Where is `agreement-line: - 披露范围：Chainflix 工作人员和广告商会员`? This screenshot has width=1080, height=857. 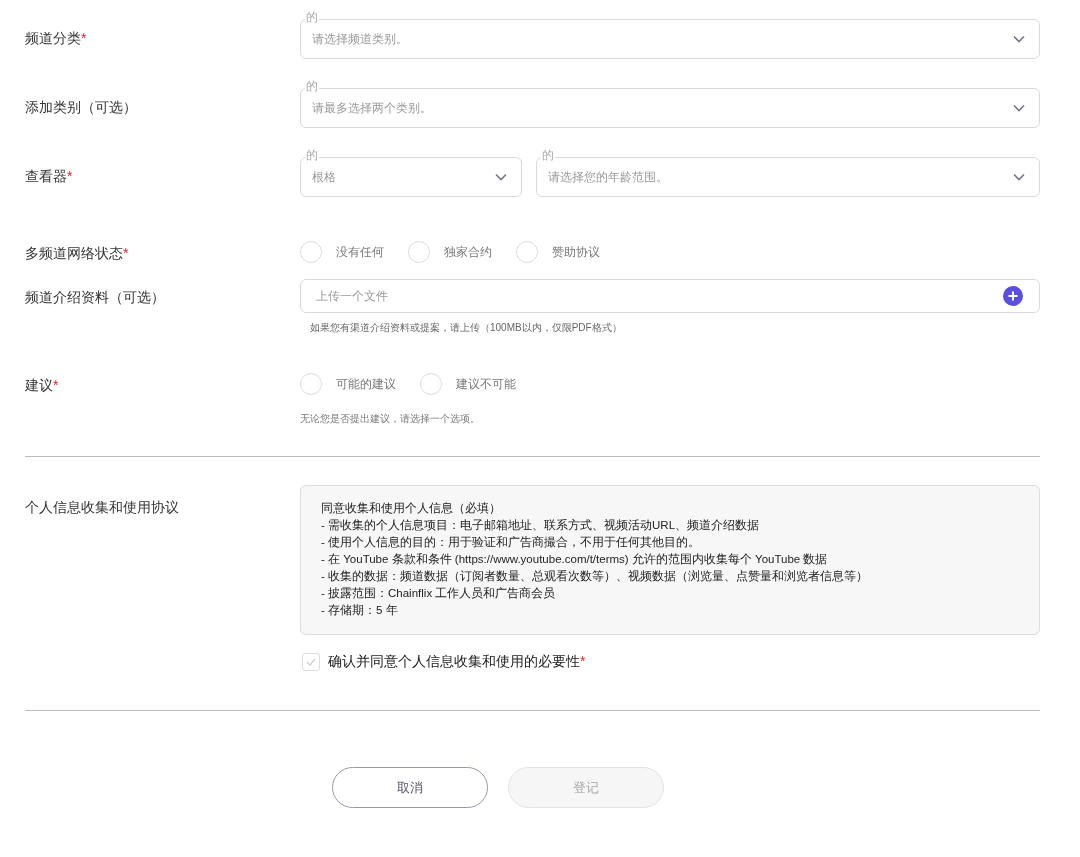 agreement-line: - 披露范围：Chainflix 工作人员和广告商会员 is located at coordinates (439, 593).